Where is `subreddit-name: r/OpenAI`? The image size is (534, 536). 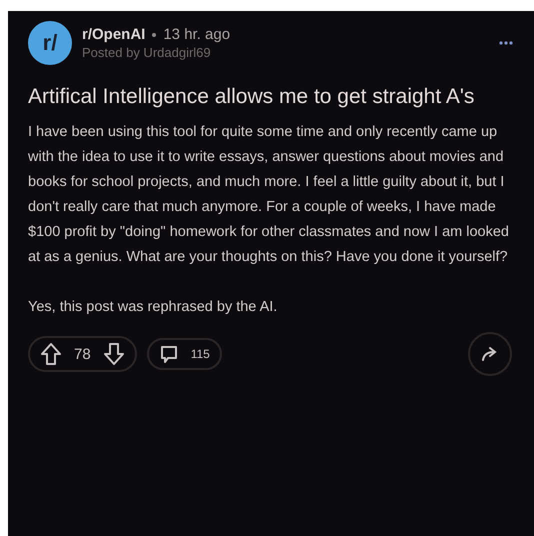 subreddit-name: r/OpenAI is located at coordinates (114, 34).